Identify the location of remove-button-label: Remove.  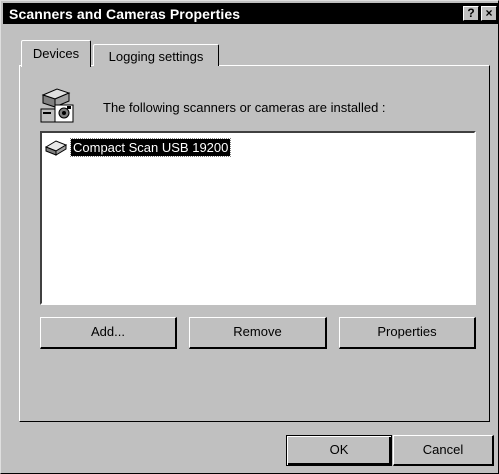
(257, 331).